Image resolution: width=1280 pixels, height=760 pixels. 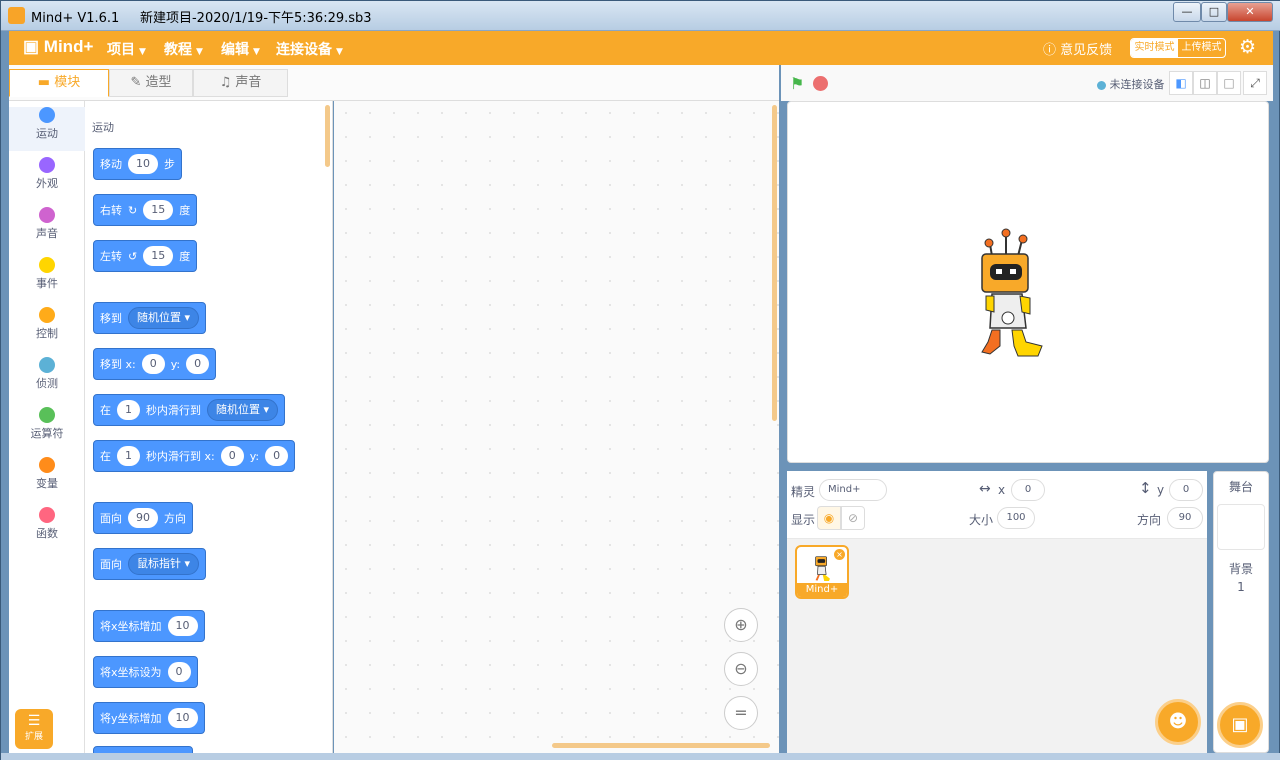 What do you see at coordinates (839, 554) in the screenshot?
I see `delete-sprite-icon: ×` at bounding box center [839, 554].